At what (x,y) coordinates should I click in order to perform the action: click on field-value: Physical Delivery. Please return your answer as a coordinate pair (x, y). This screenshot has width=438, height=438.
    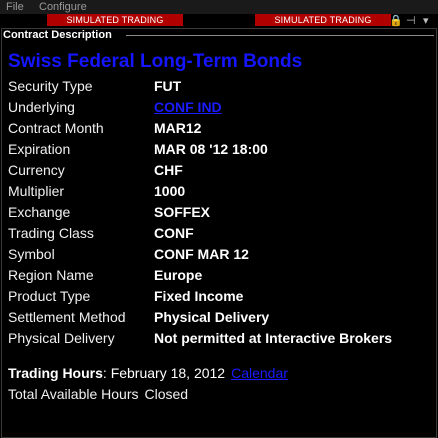
    Looking at the image, I should click on (212, 317).